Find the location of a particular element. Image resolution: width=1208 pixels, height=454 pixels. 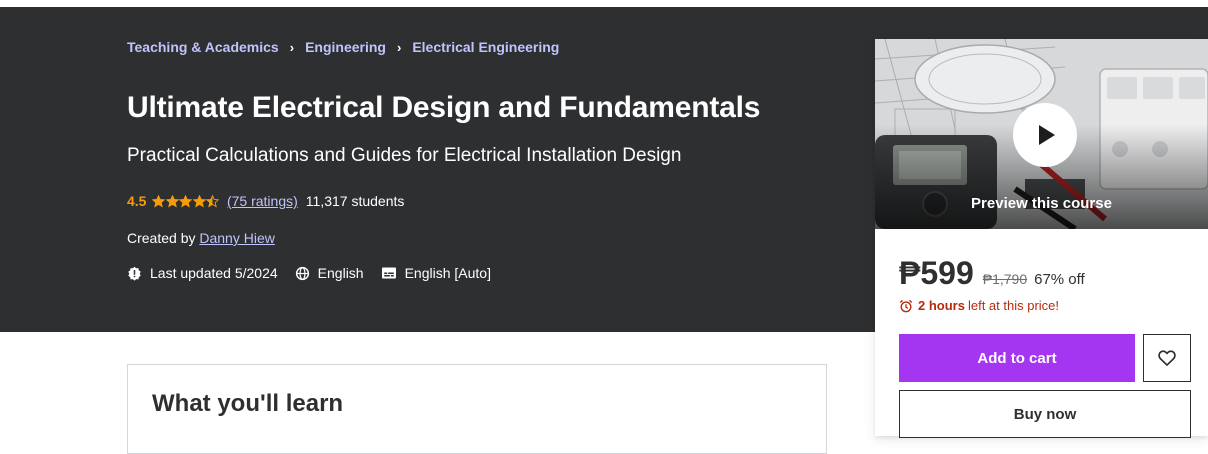

last-updated: Last updated 5/2024 is located at coordinates (202, 273).